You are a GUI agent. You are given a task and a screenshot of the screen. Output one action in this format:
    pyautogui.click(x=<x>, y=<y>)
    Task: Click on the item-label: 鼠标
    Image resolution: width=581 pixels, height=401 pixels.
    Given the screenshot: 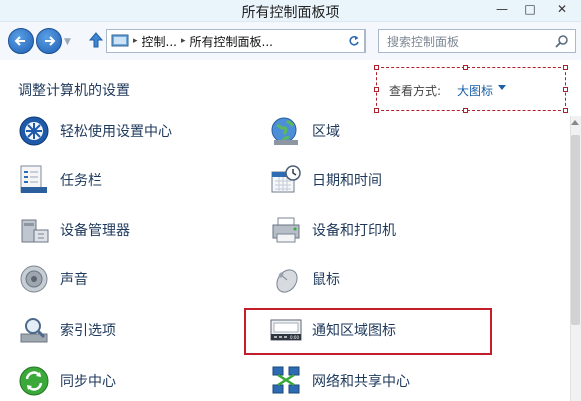 What is the action you would take?
    pyautogui.click(x=326, y=280)
    